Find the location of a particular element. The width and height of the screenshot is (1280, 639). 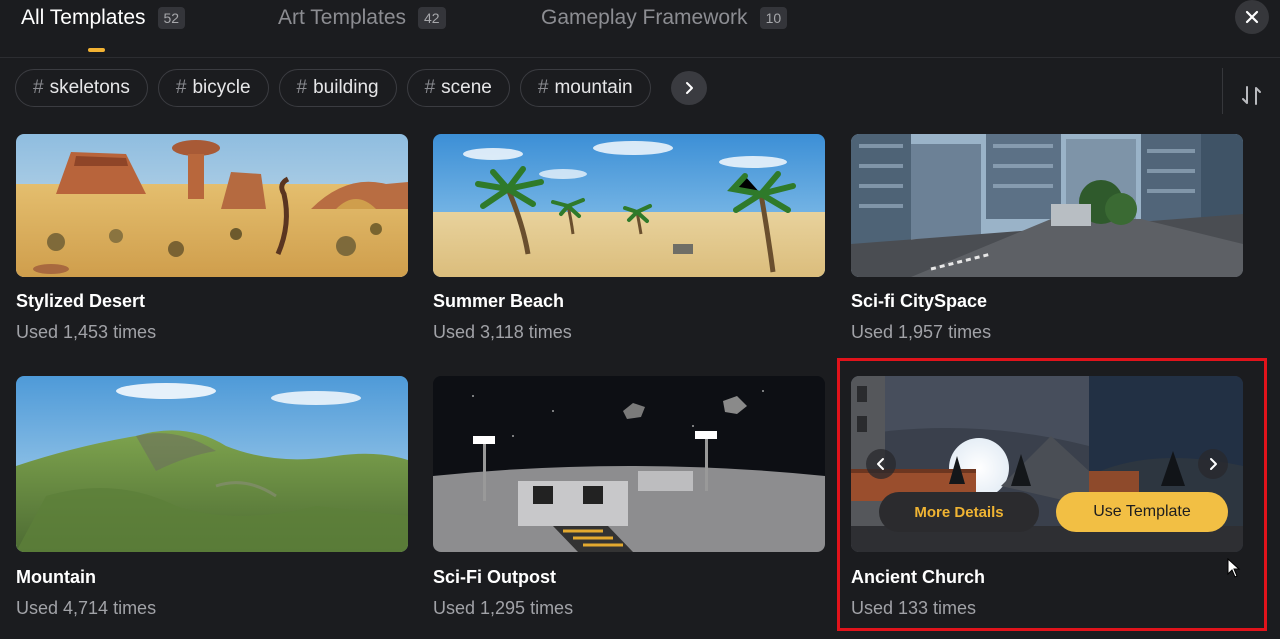

tag-label: bicycle is located at coordinates (221, 87).